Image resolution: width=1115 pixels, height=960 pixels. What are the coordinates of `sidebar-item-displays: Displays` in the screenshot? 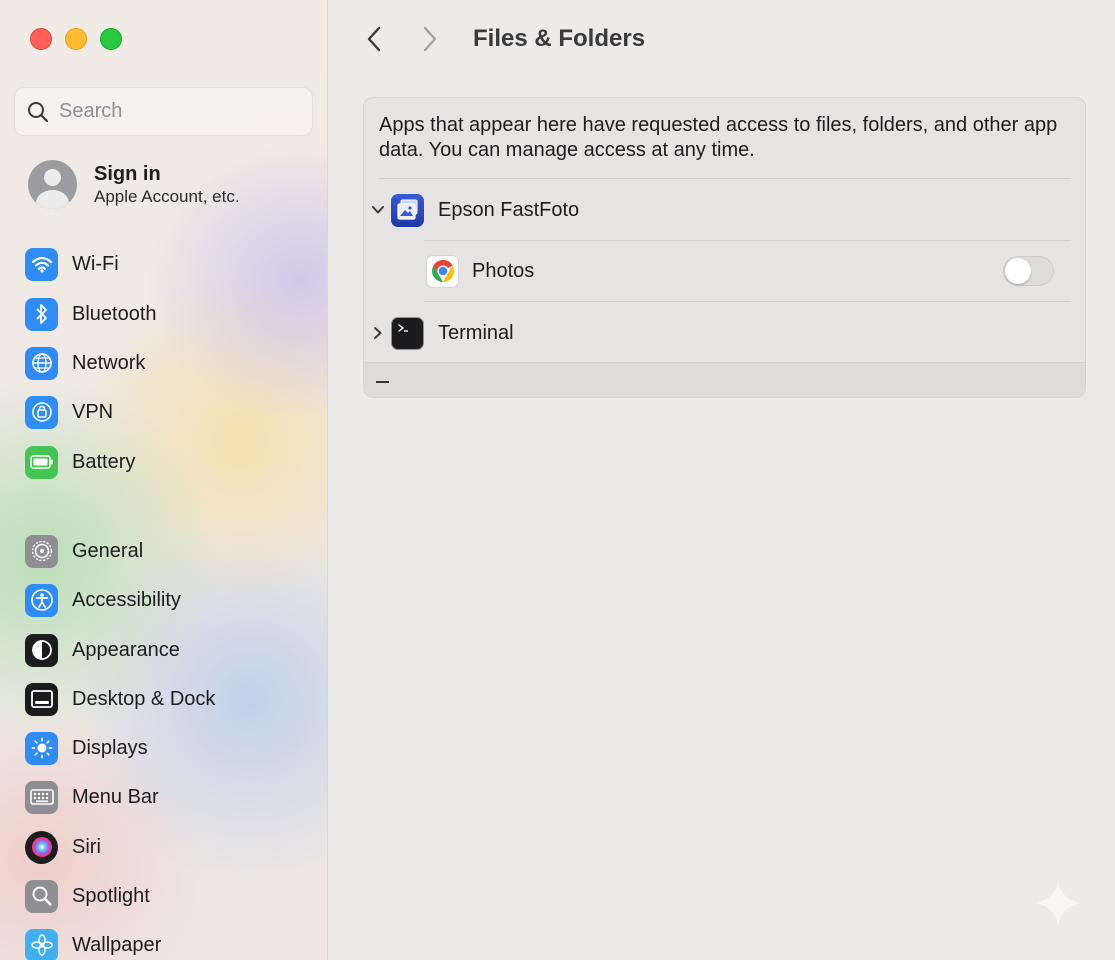 It's located at (86, 748).